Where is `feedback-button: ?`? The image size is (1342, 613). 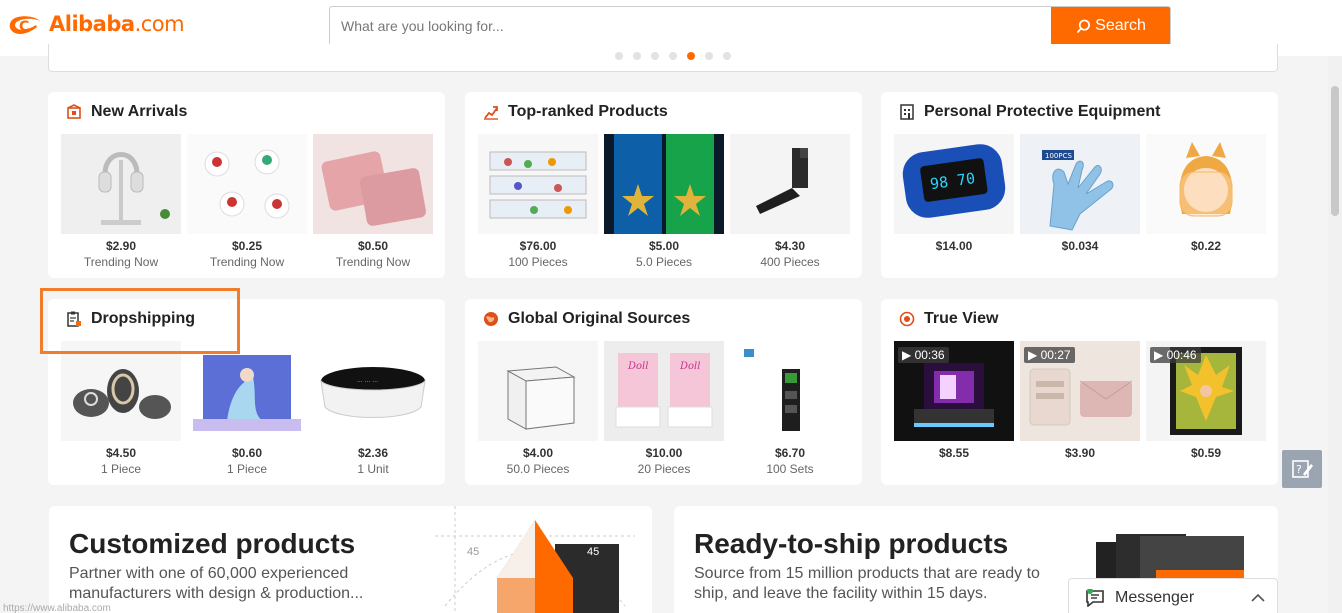
feedback-button: ? is located at coordinates (1302, 469).